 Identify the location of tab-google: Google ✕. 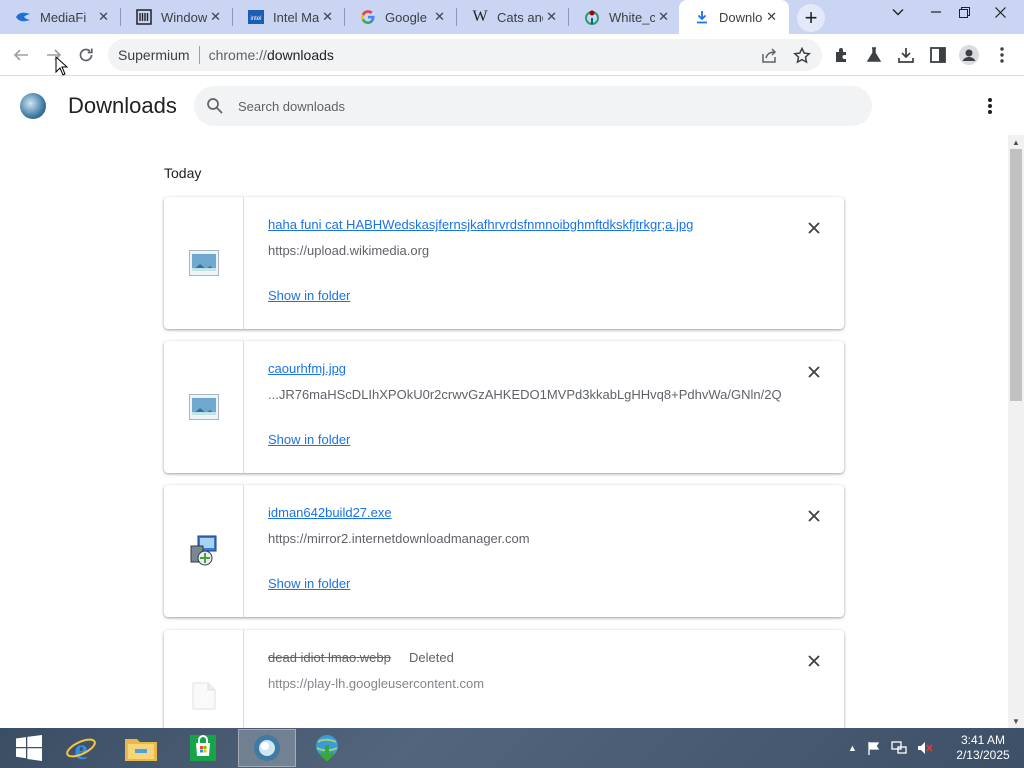
(401, 17).